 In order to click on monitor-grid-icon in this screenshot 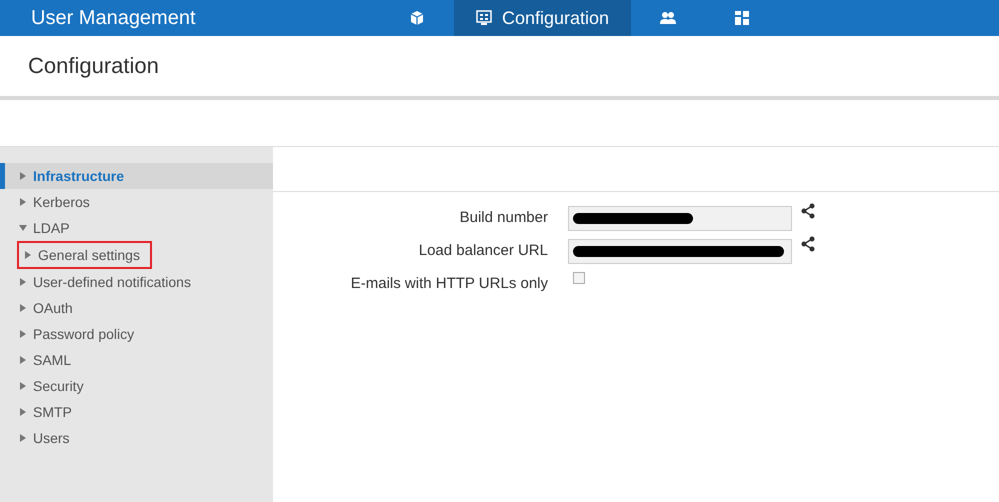, I will do `click(484, 18)`.